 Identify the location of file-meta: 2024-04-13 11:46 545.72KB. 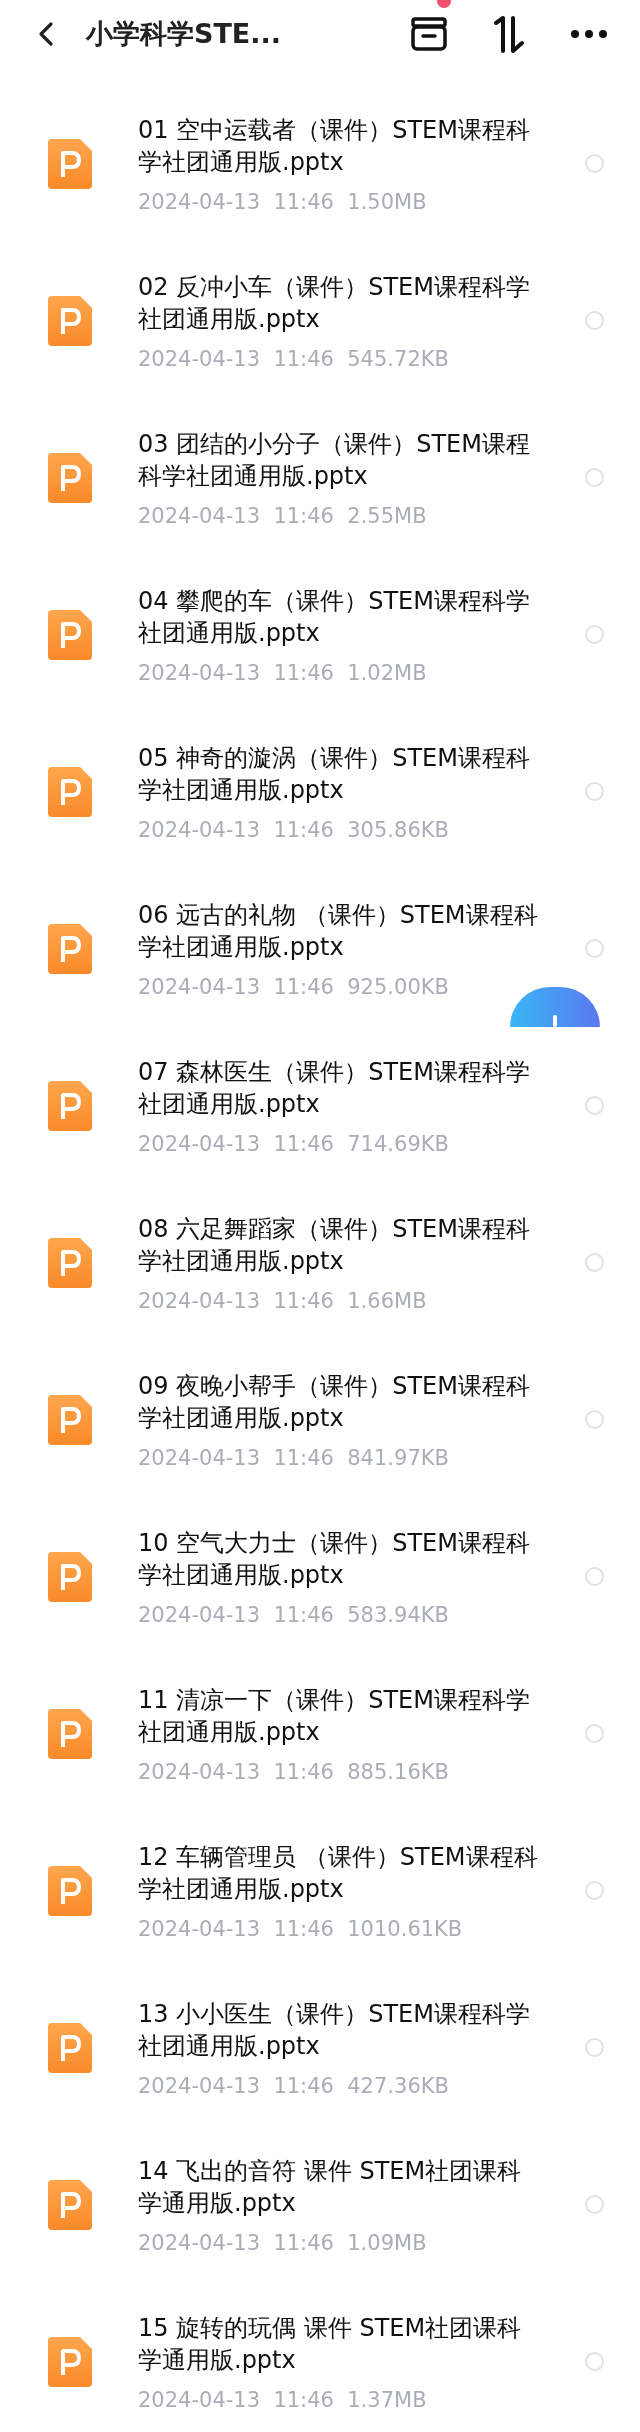
(294, 358).